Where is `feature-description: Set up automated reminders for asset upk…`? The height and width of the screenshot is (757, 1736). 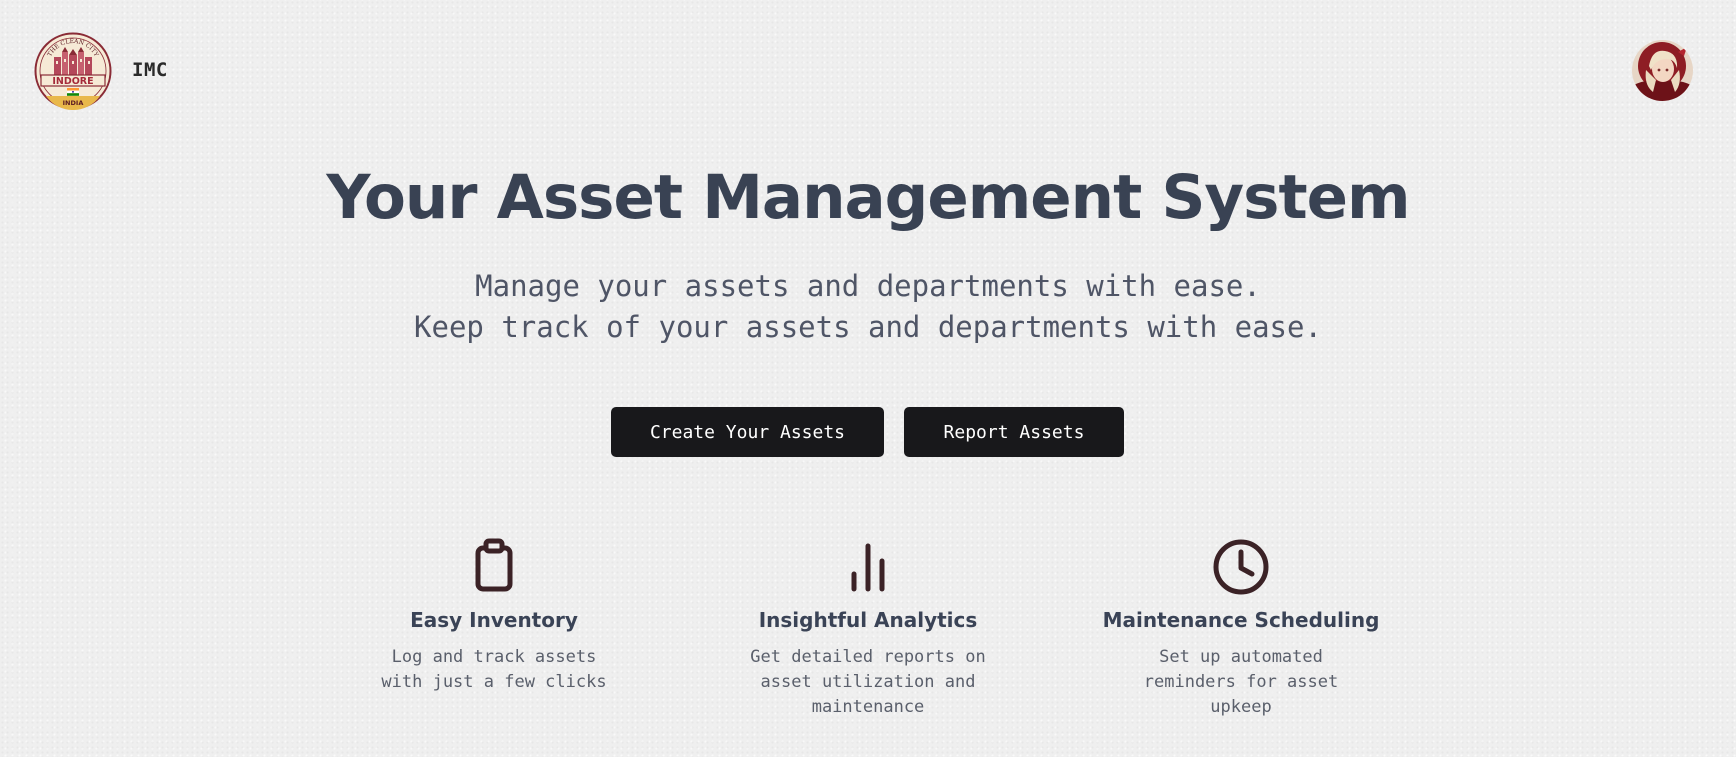 feature-description: Set up automated reminders for asset upk… is located at coordinates (1241, 682).